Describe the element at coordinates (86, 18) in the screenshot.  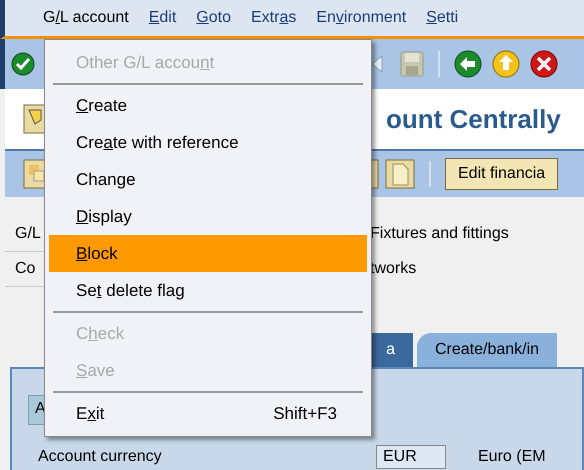
I see `menu-item: G/L account` at that location.